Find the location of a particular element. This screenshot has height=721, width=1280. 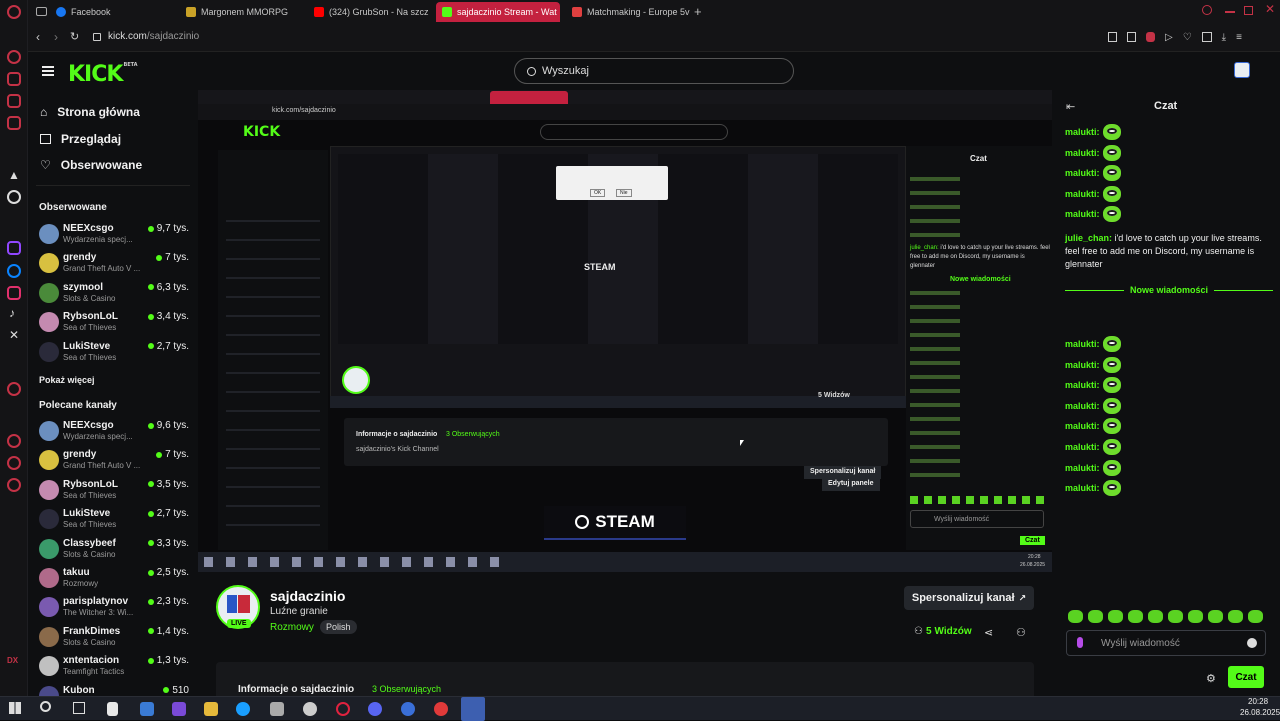

tiktok-icon: ♪ is located at coordinates (12, 313).